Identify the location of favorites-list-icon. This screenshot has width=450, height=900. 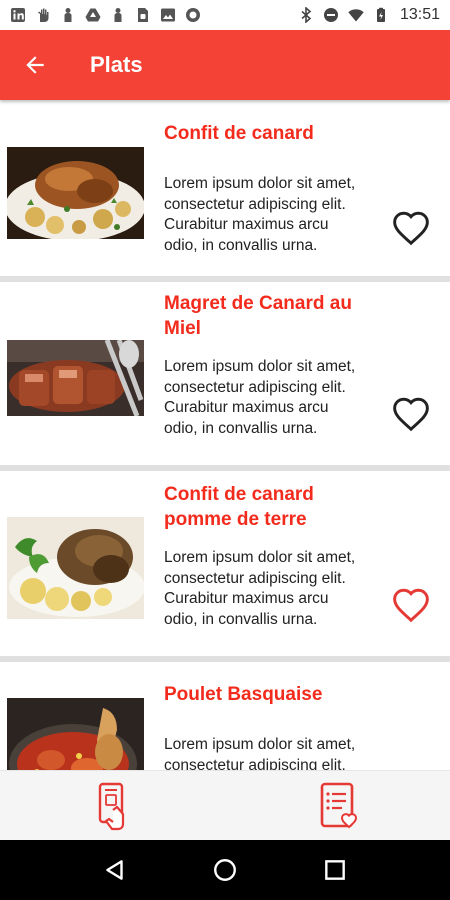
(338, 805).